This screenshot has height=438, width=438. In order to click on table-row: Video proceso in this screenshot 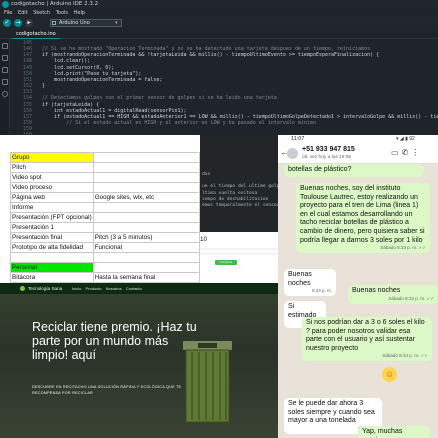, I will do `click(105, 187)`.